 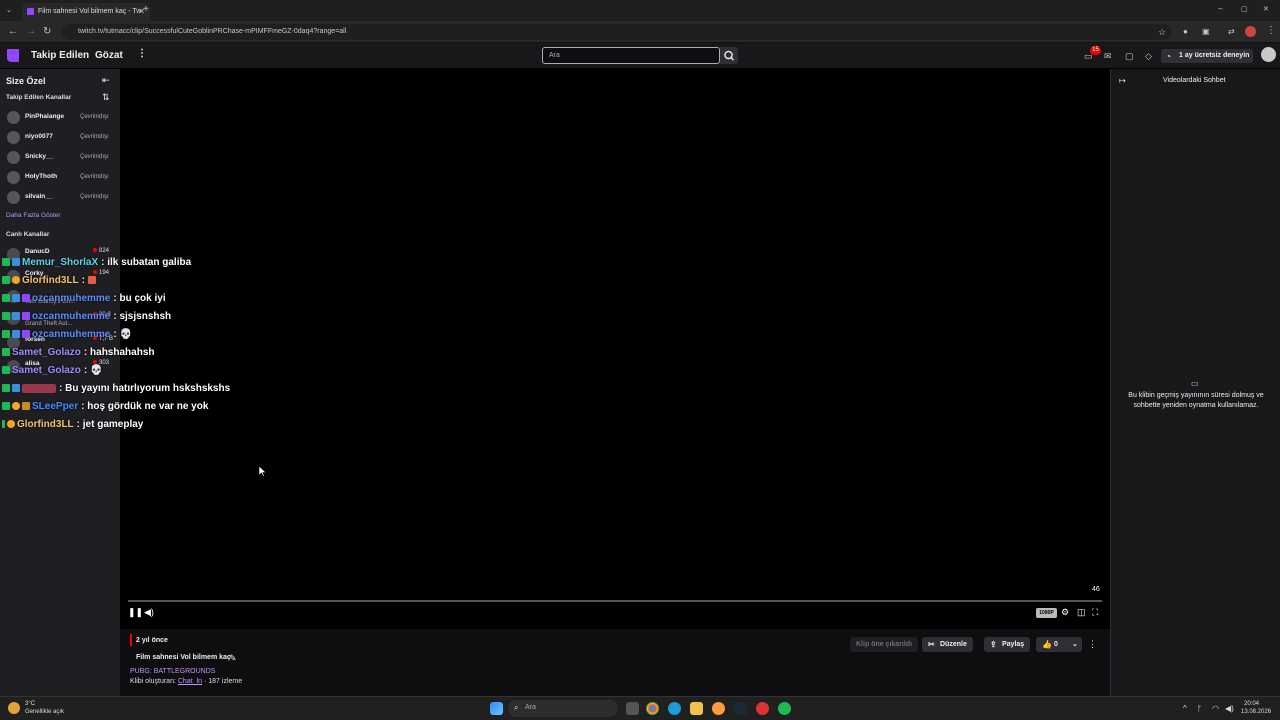 What do you see at coordinates (1081, 612) in the screenshot?
I see `theatre-mode-icon: ◫` at bounding box center [1081, 612].